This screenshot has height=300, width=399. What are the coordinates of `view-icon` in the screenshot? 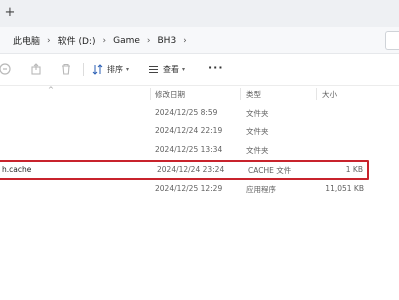 It's located at (153, 69).